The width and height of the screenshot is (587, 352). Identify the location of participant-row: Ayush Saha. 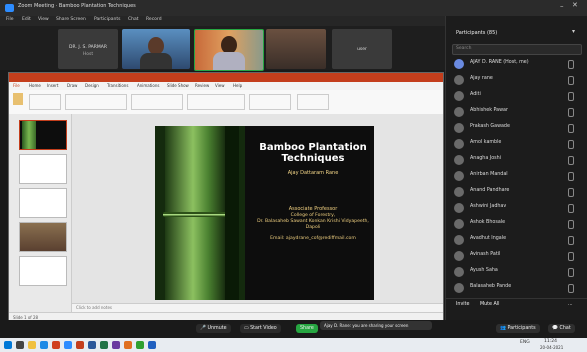
(516, 272).